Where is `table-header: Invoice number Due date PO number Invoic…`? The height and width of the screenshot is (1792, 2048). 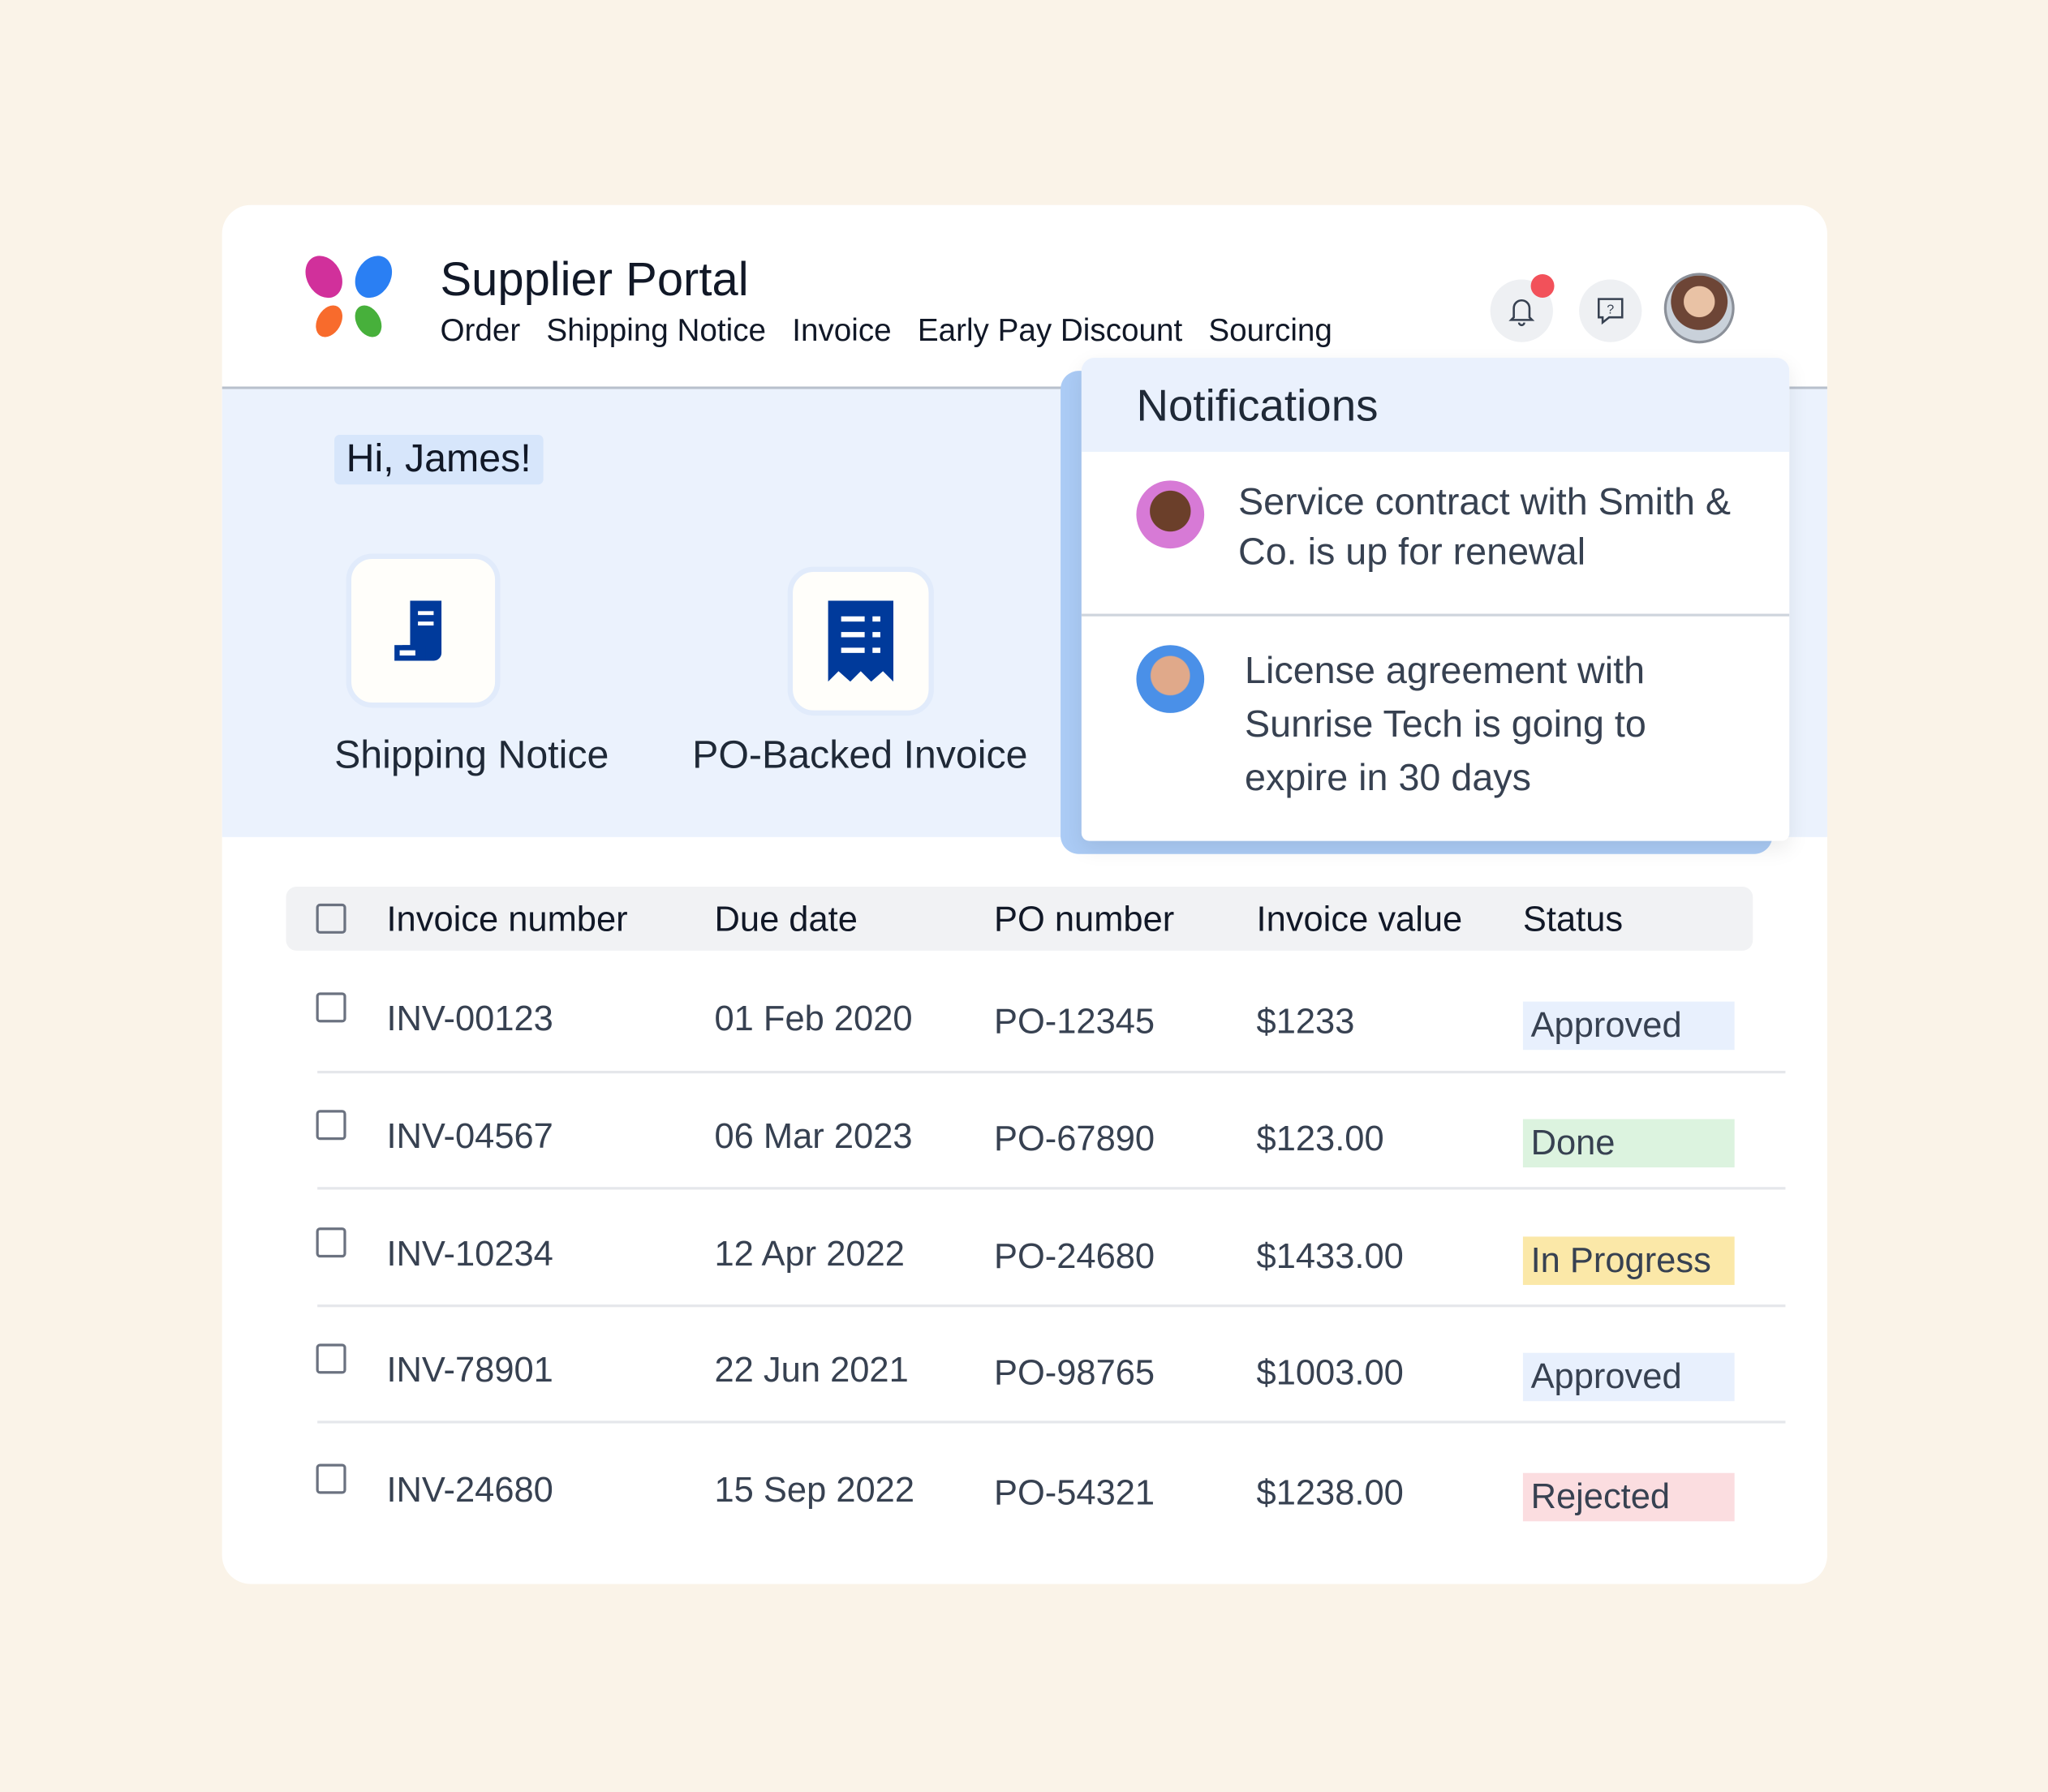 table-header: Invoice number Due date PO number Invoic… is located at coordinates (1019, 918).